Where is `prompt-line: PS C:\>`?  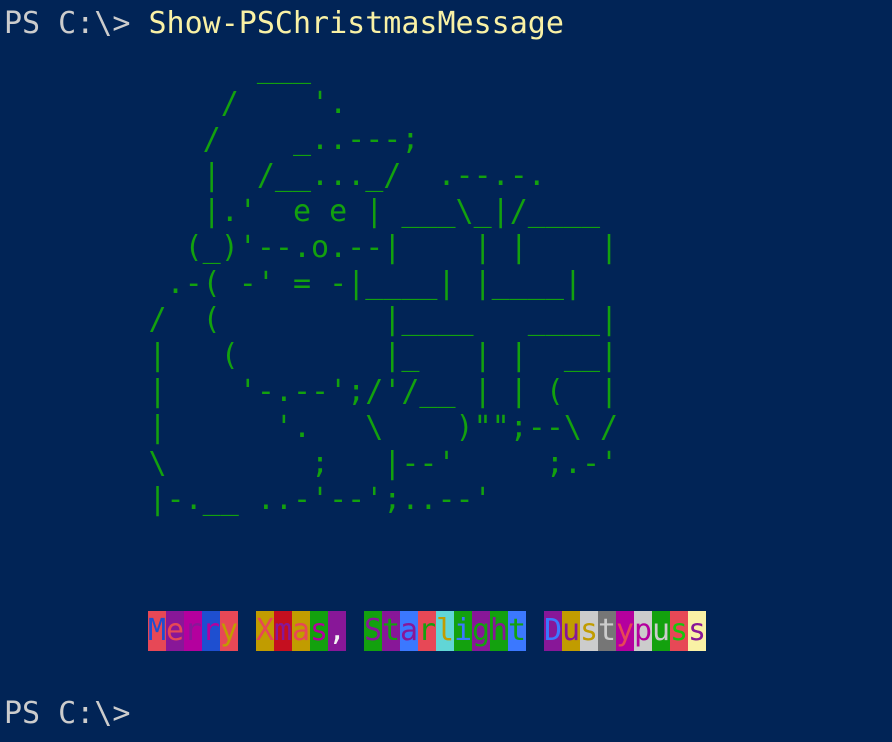 prompt-line: PS C:\> is located at coordinates (67, 714).